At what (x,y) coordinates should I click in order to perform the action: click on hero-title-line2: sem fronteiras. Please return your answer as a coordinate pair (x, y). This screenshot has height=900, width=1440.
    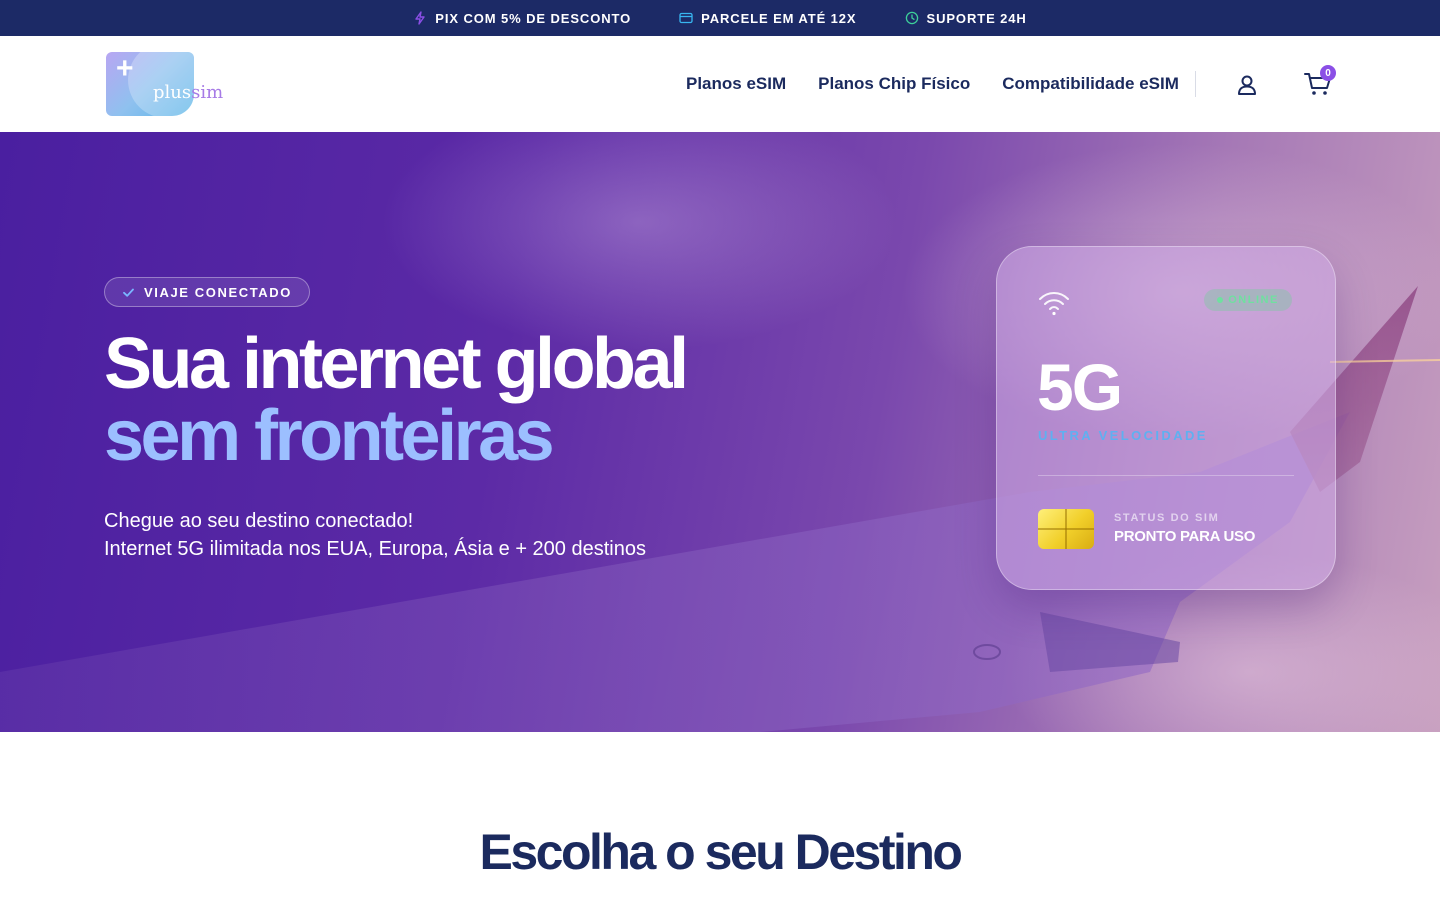
    Looking at the image, I should click on (329, 436).